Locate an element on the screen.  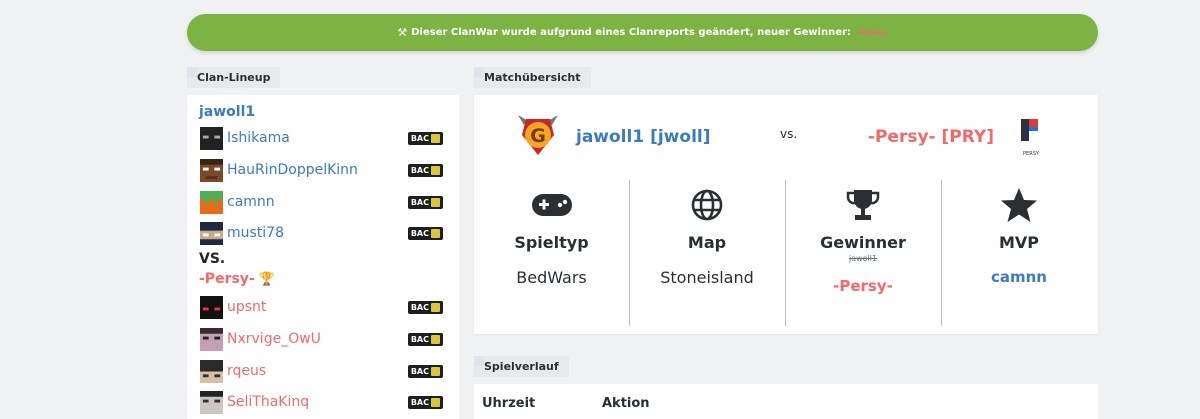
player-name: Nxrvige_OwU is located at coordinates (274, 339).